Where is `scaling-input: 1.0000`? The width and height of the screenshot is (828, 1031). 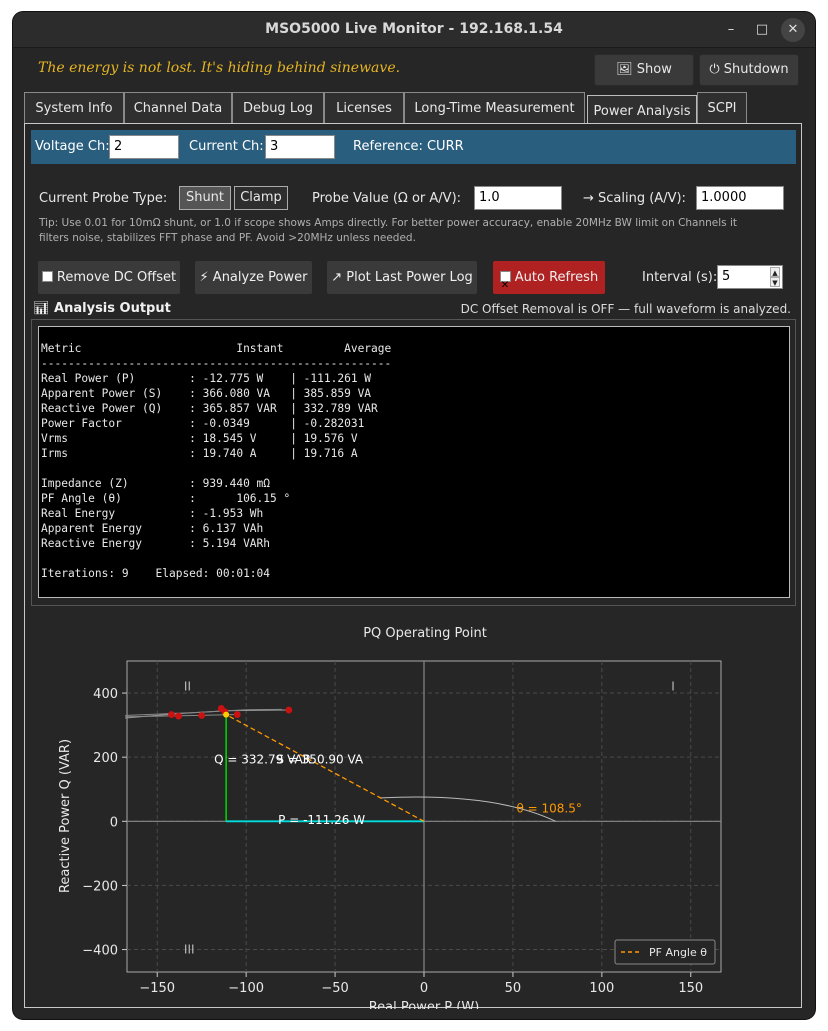
scaling-input: 1.0000 is located at coordinates (740, 198).